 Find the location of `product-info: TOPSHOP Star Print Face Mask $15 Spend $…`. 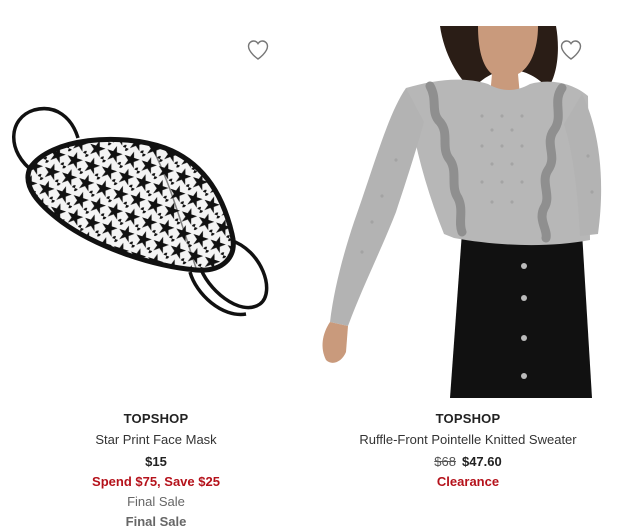

product-info: TOPSHOP Star Print Face Mask $15 Spend $… is located at coordinates (156, 470).